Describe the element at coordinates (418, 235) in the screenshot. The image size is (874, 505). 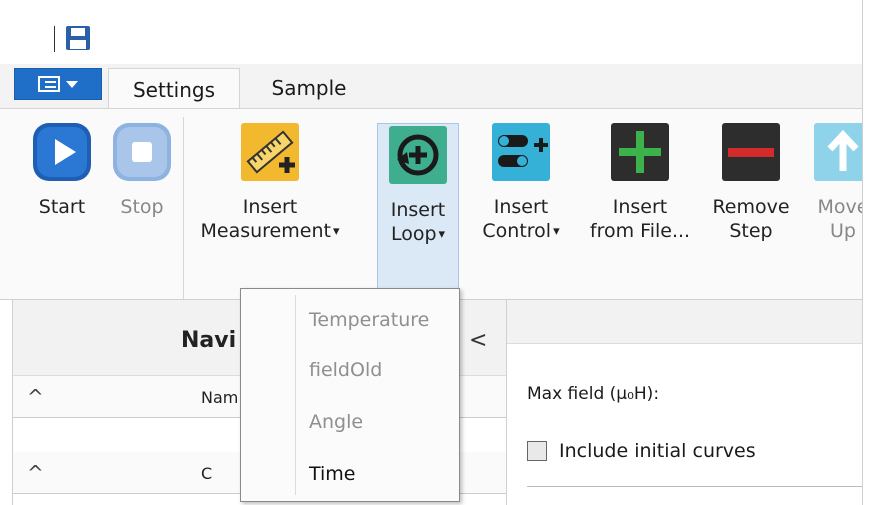
I see `insert-loop-label-2: Loop` at that location.